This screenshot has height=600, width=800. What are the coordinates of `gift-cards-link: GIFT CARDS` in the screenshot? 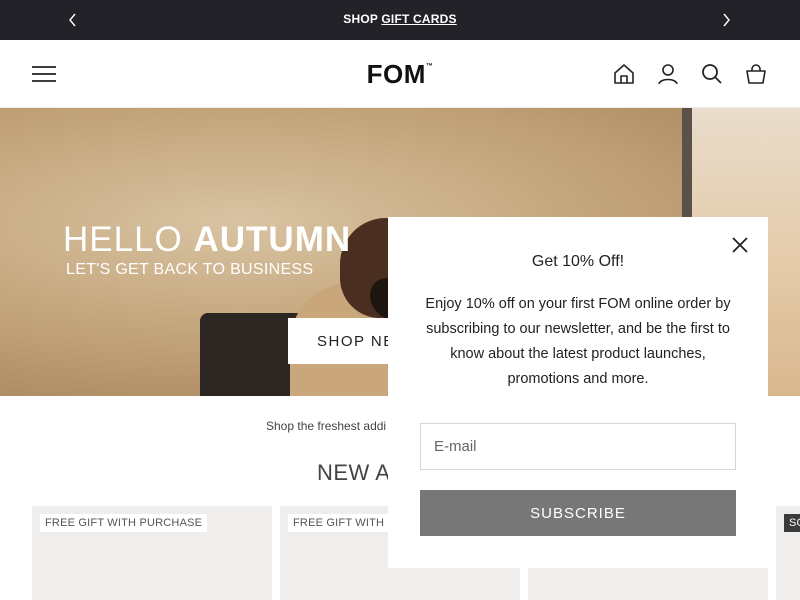 It's located at (418, 19).